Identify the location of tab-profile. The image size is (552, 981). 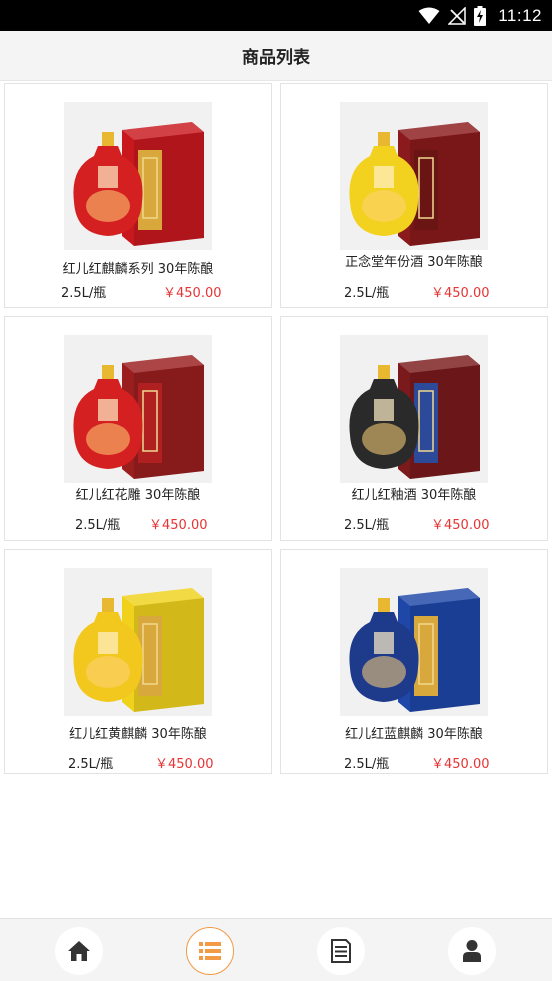
(472, 951).